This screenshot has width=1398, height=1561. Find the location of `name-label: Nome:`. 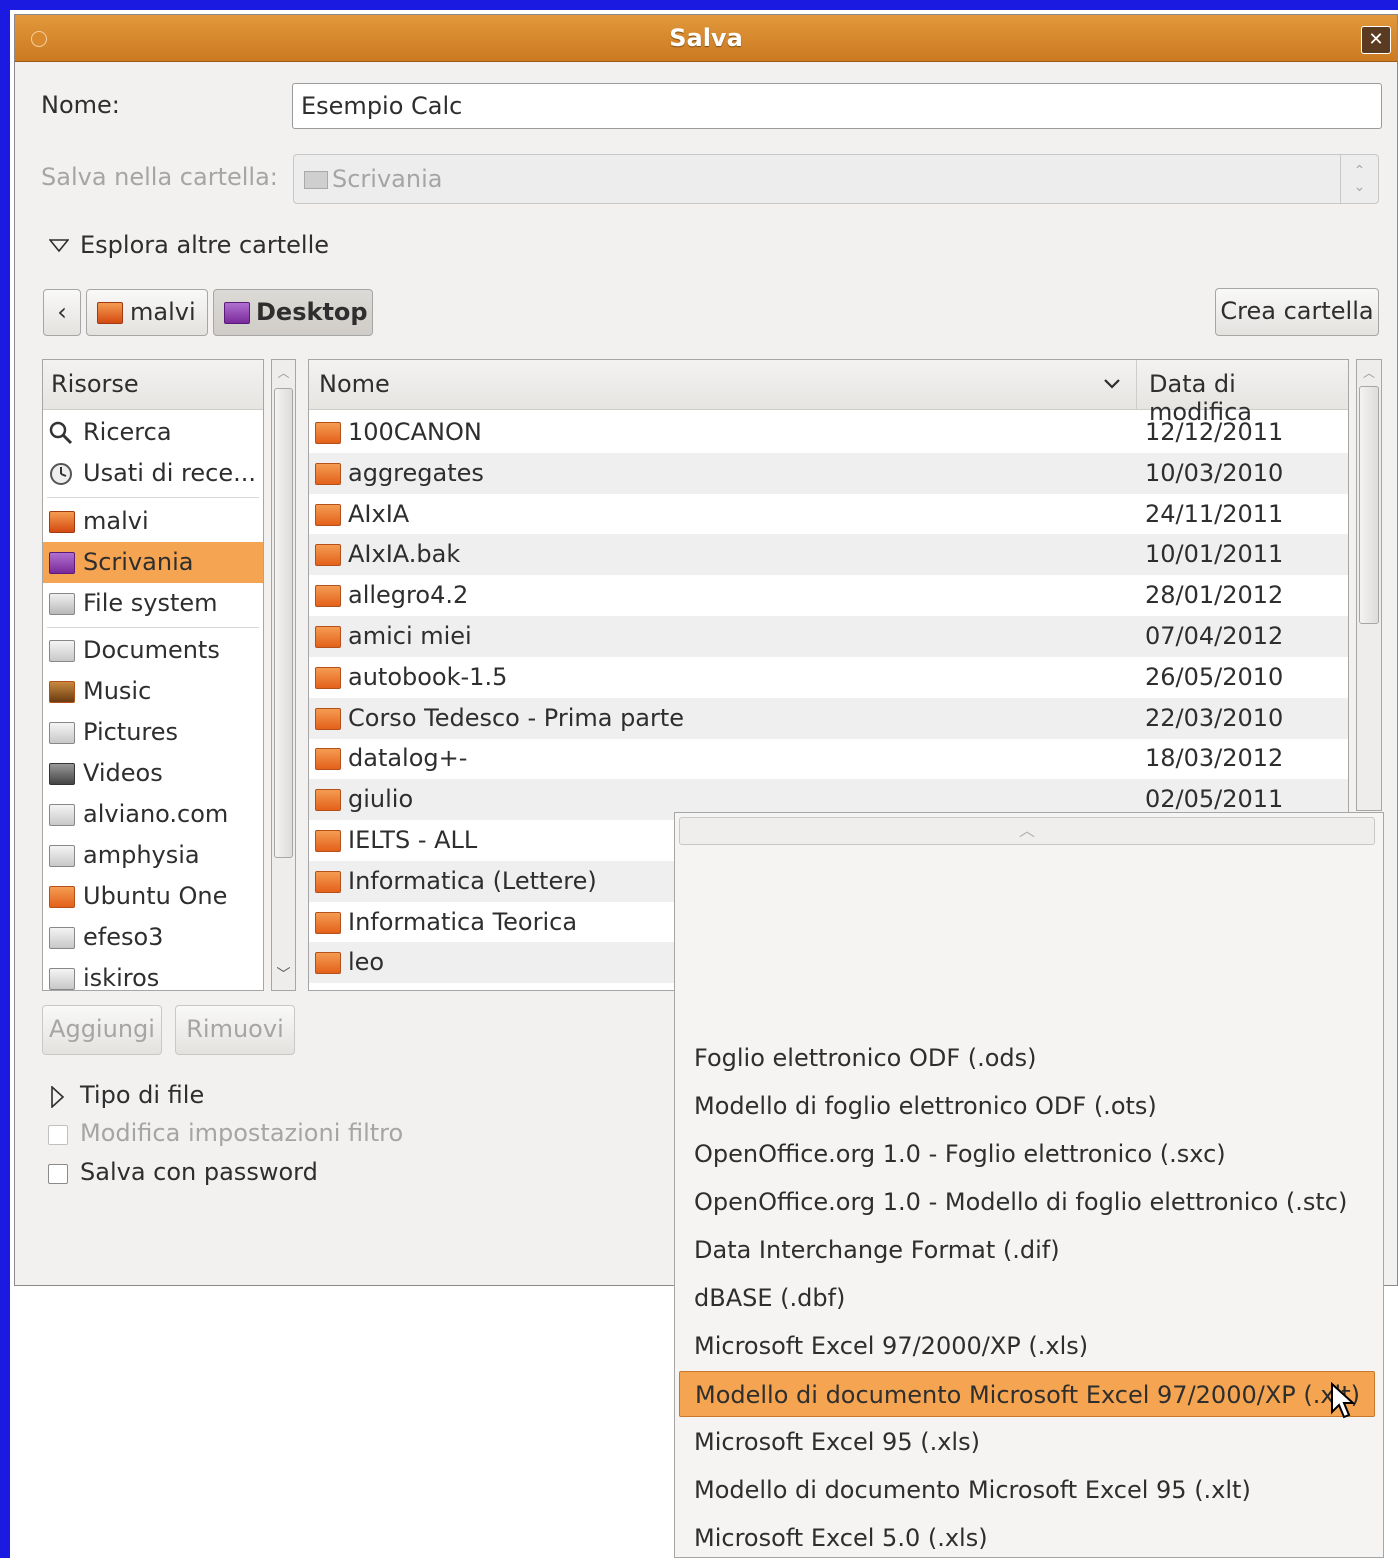

name-label: Nome: is located at coordinates (80, 105).